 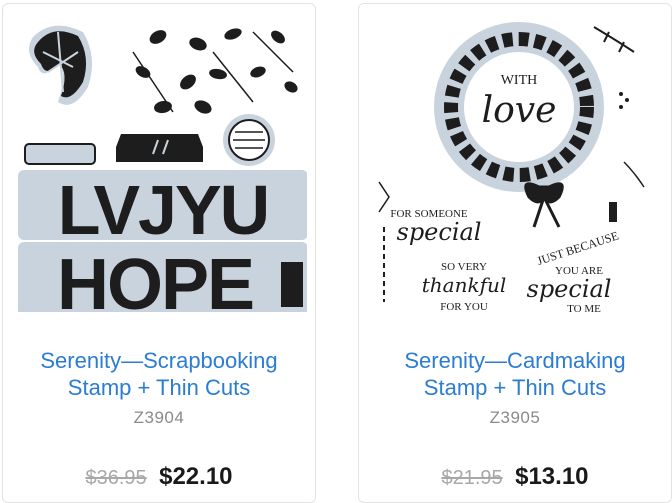 I want to click on ticket-shape-icon, so click(x=159, y=148).